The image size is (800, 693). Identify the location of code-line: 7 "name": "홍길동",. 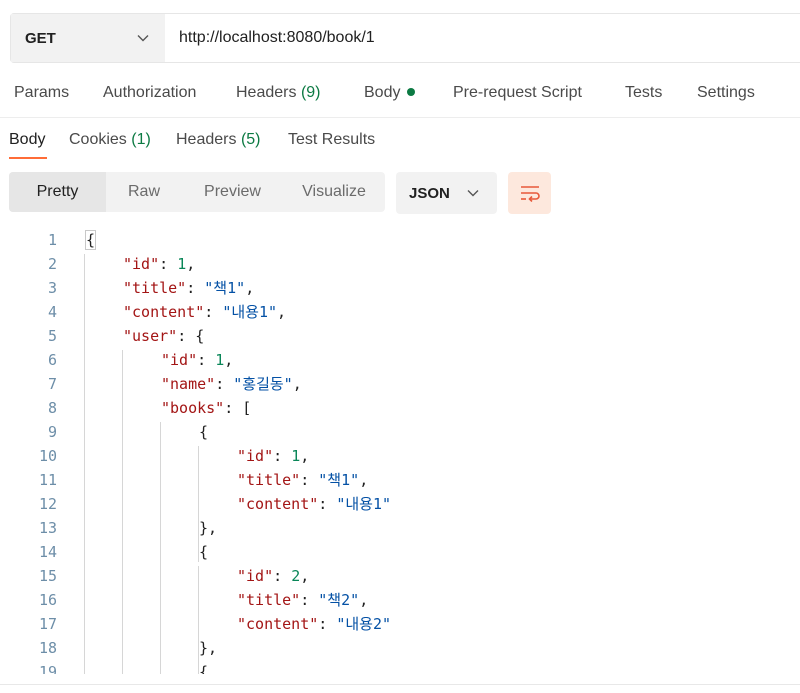
(400, 384).